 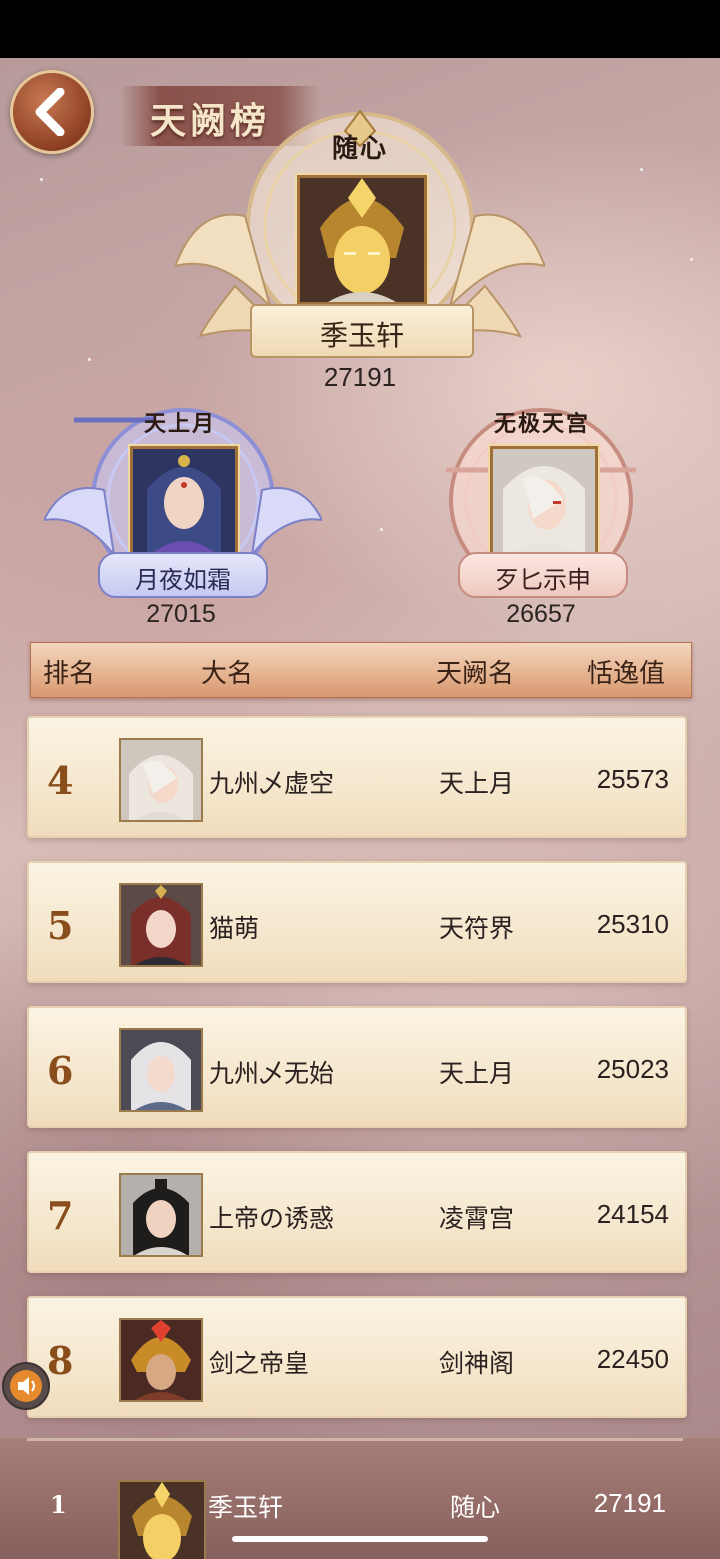 What do you see at coordinates (632, 924) in the screenshot?
I see `row-score: 25310` at bounding box center [632, 924].